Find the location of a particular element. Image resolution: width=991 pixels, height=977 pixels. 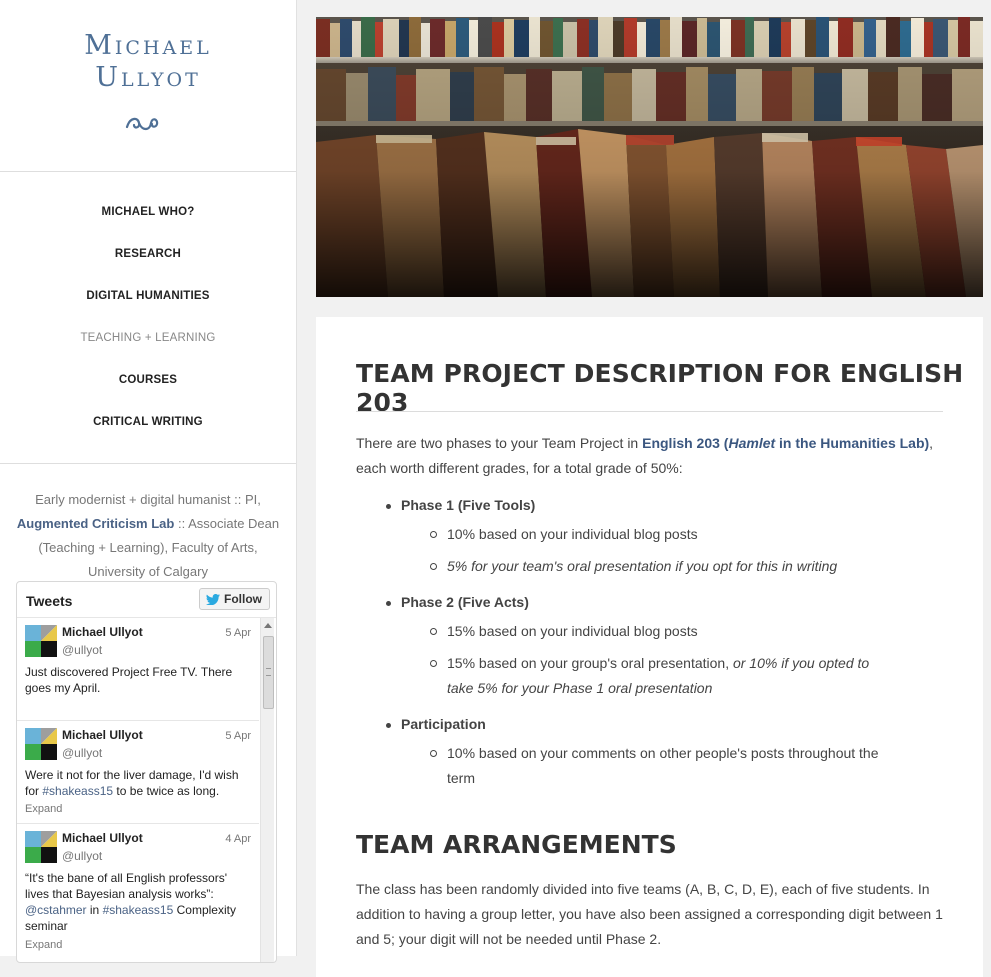

nav-item-digital-humanities: DIGITAL HUMANITIES is located at coordinates (148, 311).